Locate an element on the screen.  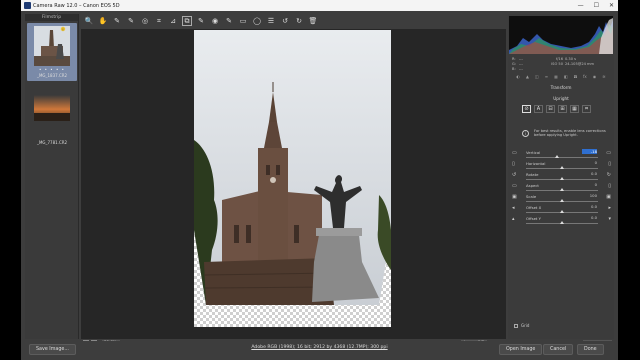
offset-y-slider: ▴ Offset Y 0.0 ▾ is located at coordinates (562, 221).